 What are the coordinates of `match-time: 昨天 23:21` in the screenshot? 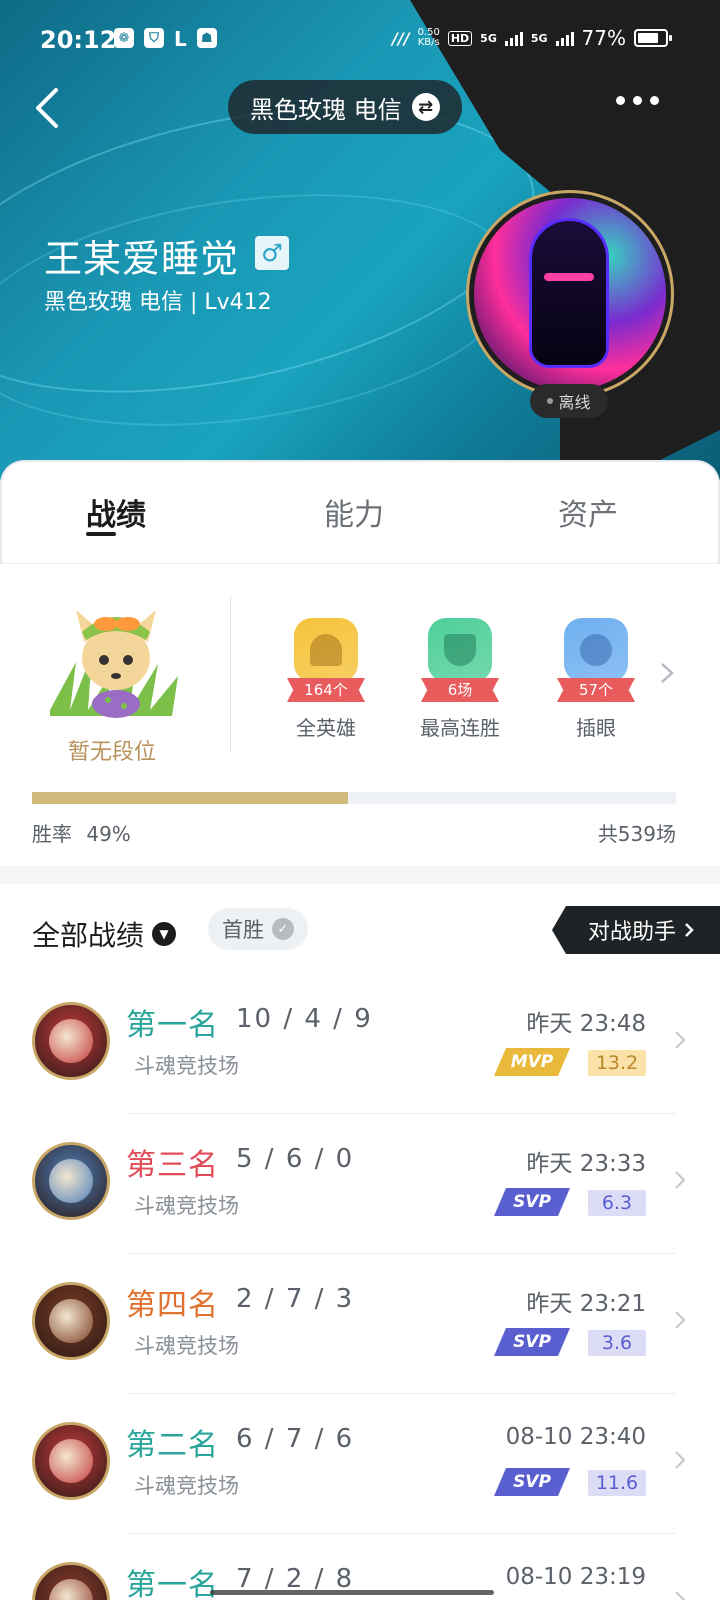 It's located at (586, 1304).